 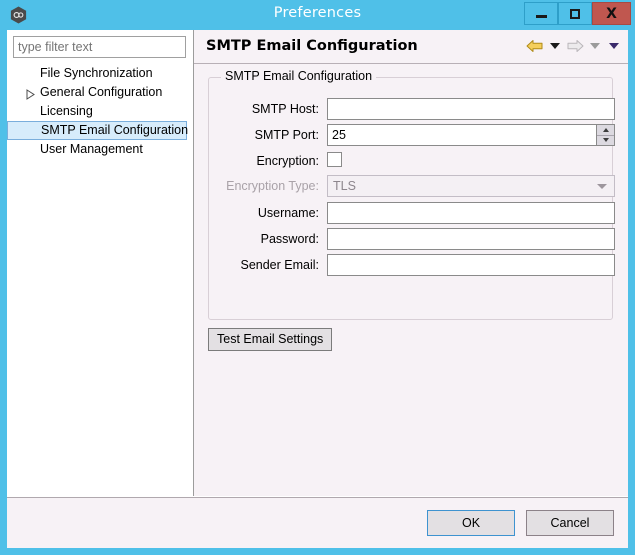 I want to click on smtp-port-increment-button, so click(x=605, y=130).